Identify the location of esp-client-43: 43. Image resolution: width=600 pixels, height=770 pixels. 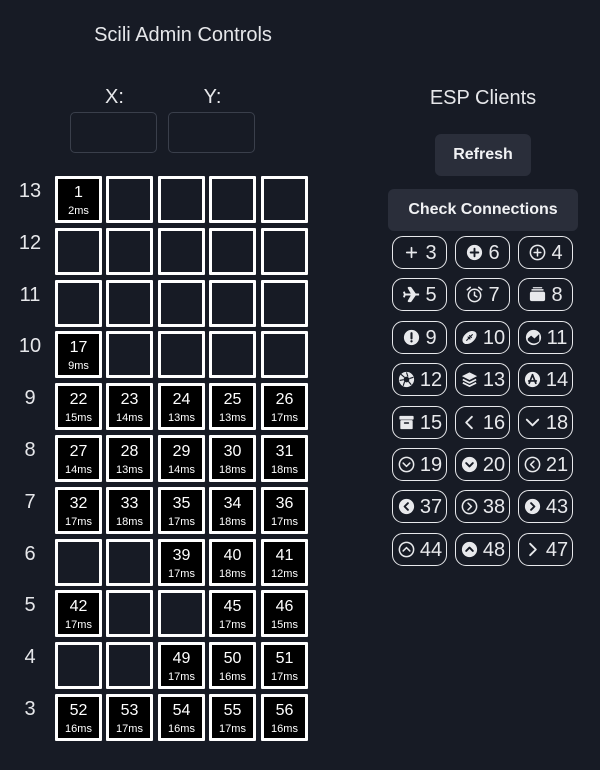
(545, 506).